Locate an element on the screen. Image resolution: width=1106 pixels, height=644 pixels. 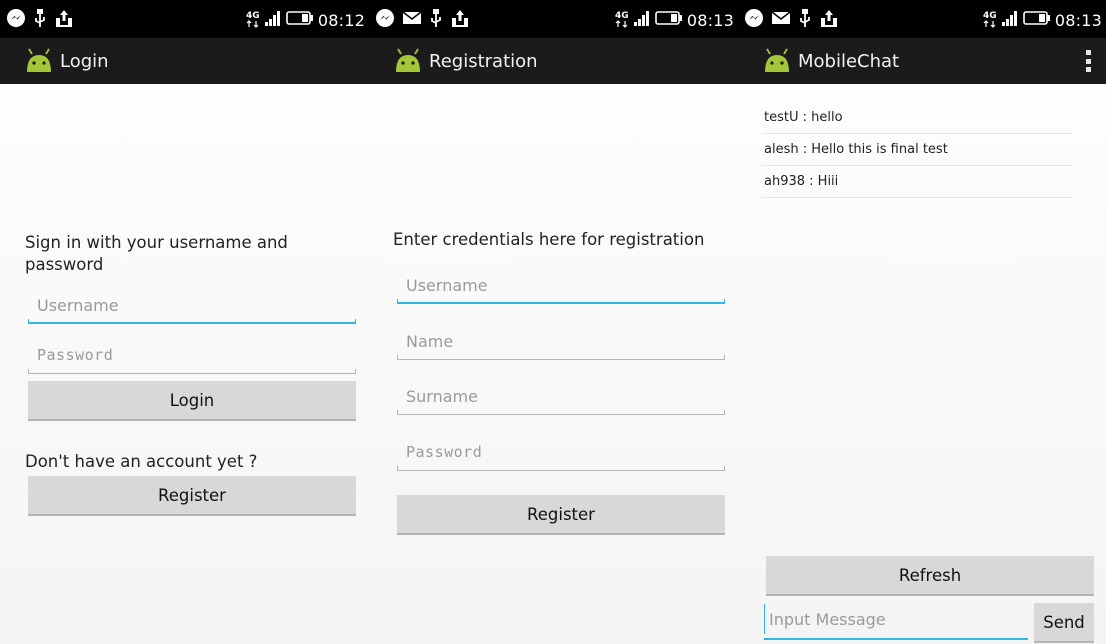
password-input is located at coordinates (192, 355).